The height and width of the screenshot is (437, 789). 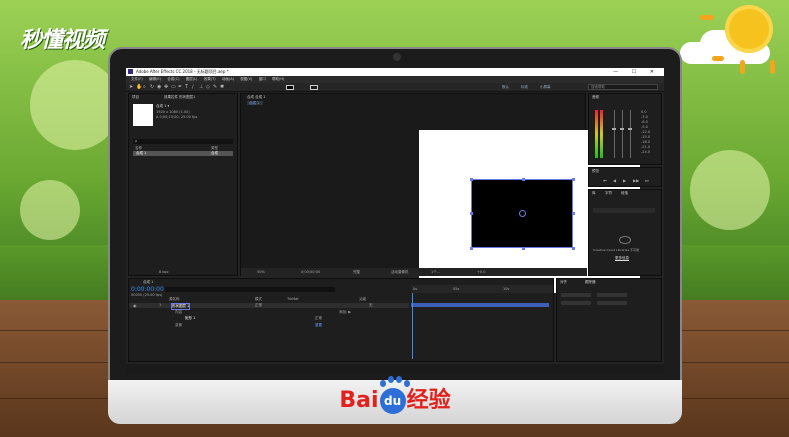 I want to click on window-controls: — ☐ ✕, so click(x=636, y=72).